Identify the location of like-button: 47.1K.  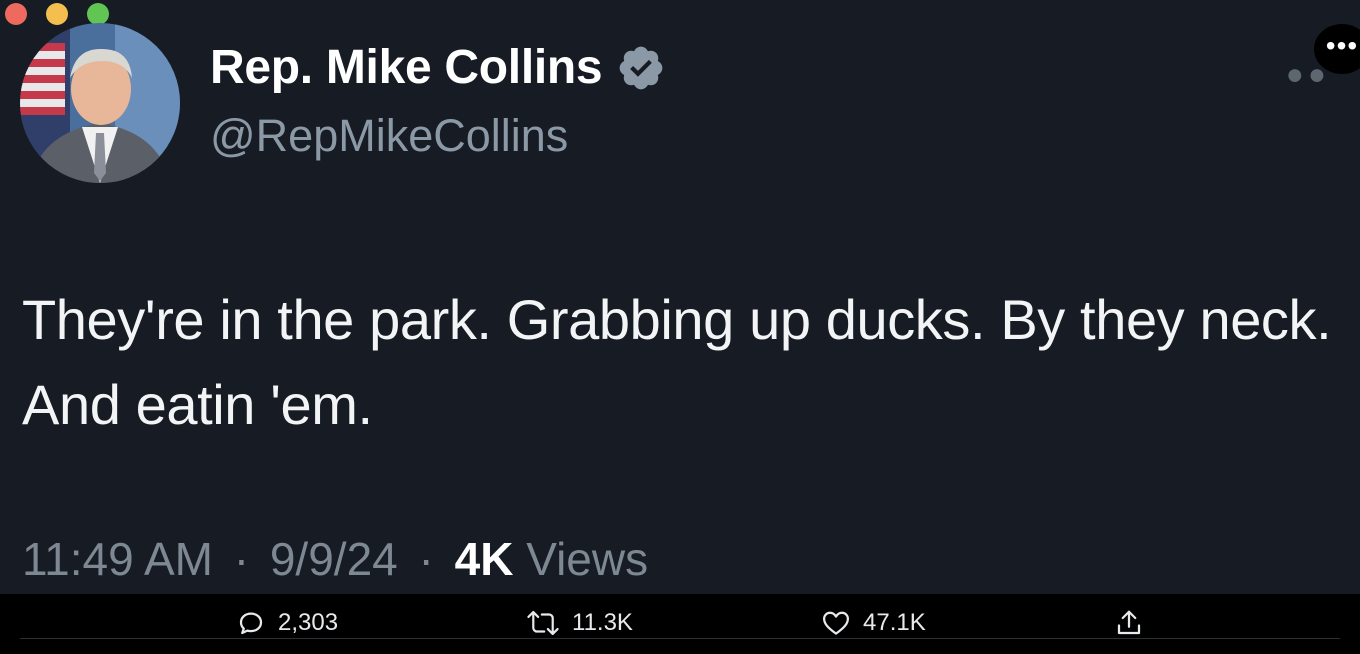
(873, 623).